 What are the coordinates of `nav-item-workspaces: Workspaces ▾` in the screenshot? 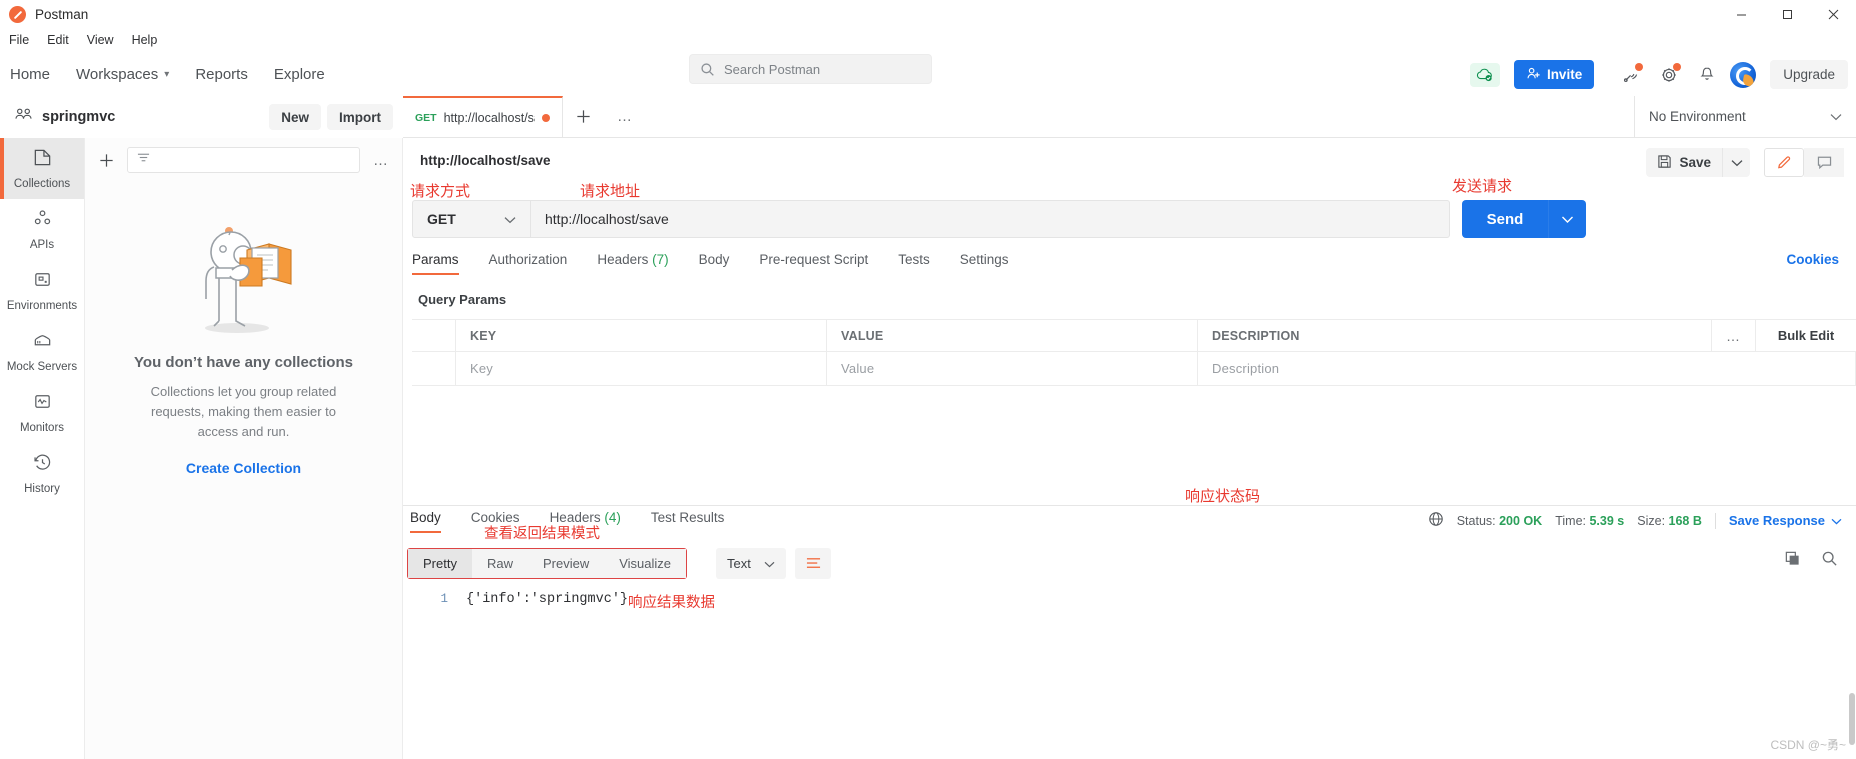 It's located at (122, 74).